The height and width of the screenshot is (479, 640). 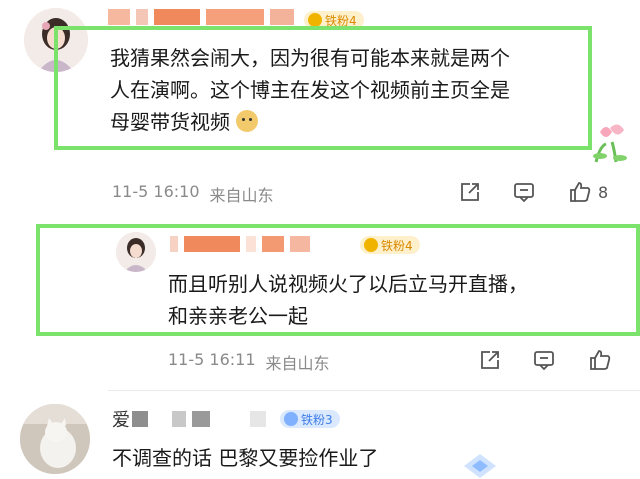 I want to click on username-redacted: 爱, so click(x=192, y=419).